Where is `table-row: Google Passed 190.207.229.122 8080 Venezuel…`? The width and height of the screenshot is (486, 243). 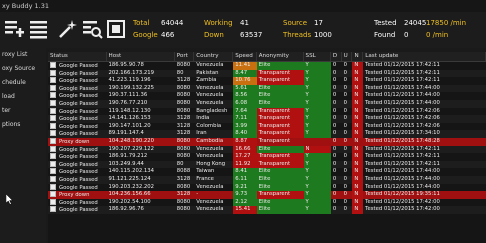 table-row: Google Passed 190.207.229.122 8080 Venezuel… is located at coordinates (267, 149).